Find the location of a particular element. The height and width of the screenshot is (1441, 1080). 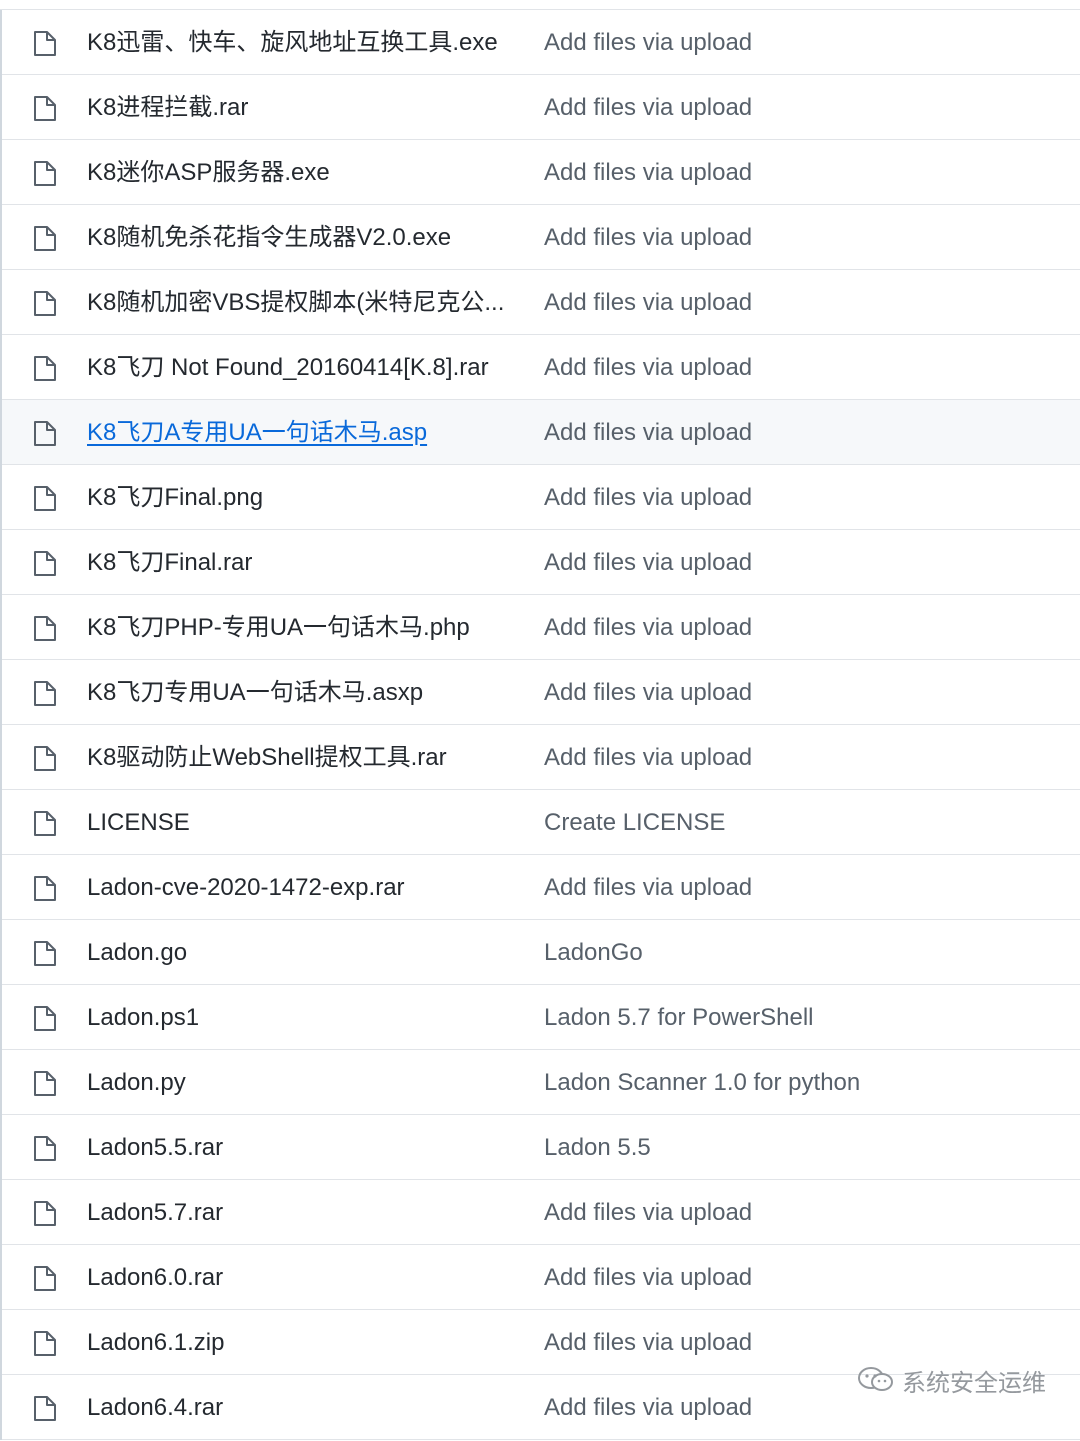

file-name-link: K8飞刀 Not Found_20160414[K.8].rar is located at coordinates (303, 367).